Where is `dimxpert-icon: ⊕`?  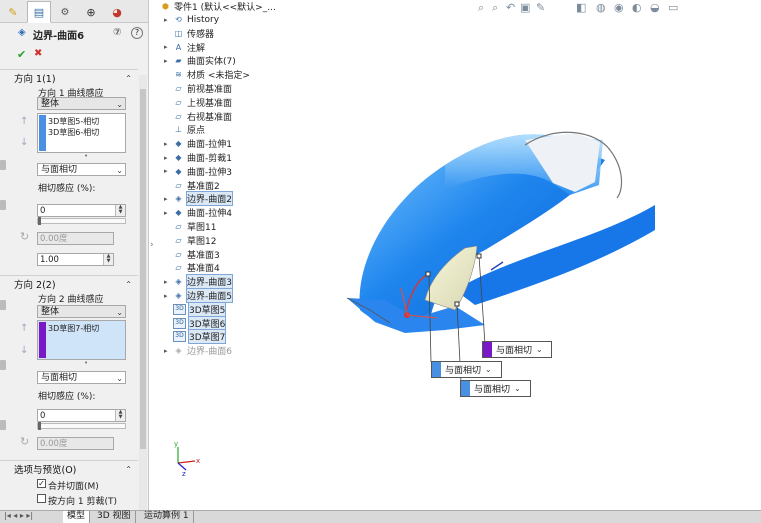 dimxpert-icon: ⊕ is located at coordinates (91, 12).